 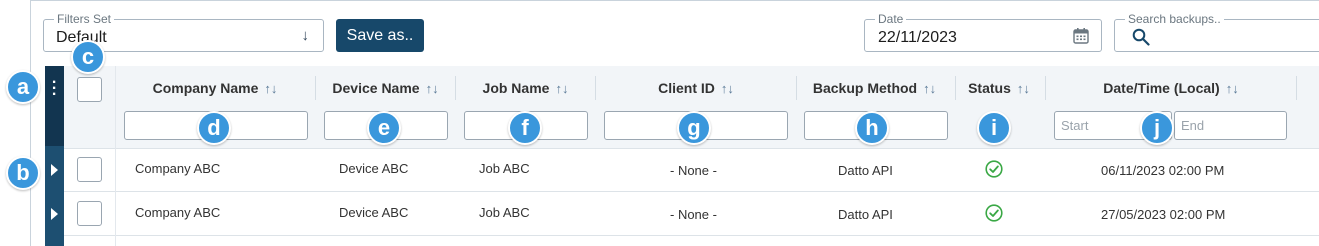 What do you see at coordinates (30, 123) in the screenshot?
I see `panel-border-left` at bounding box center [30, 123].